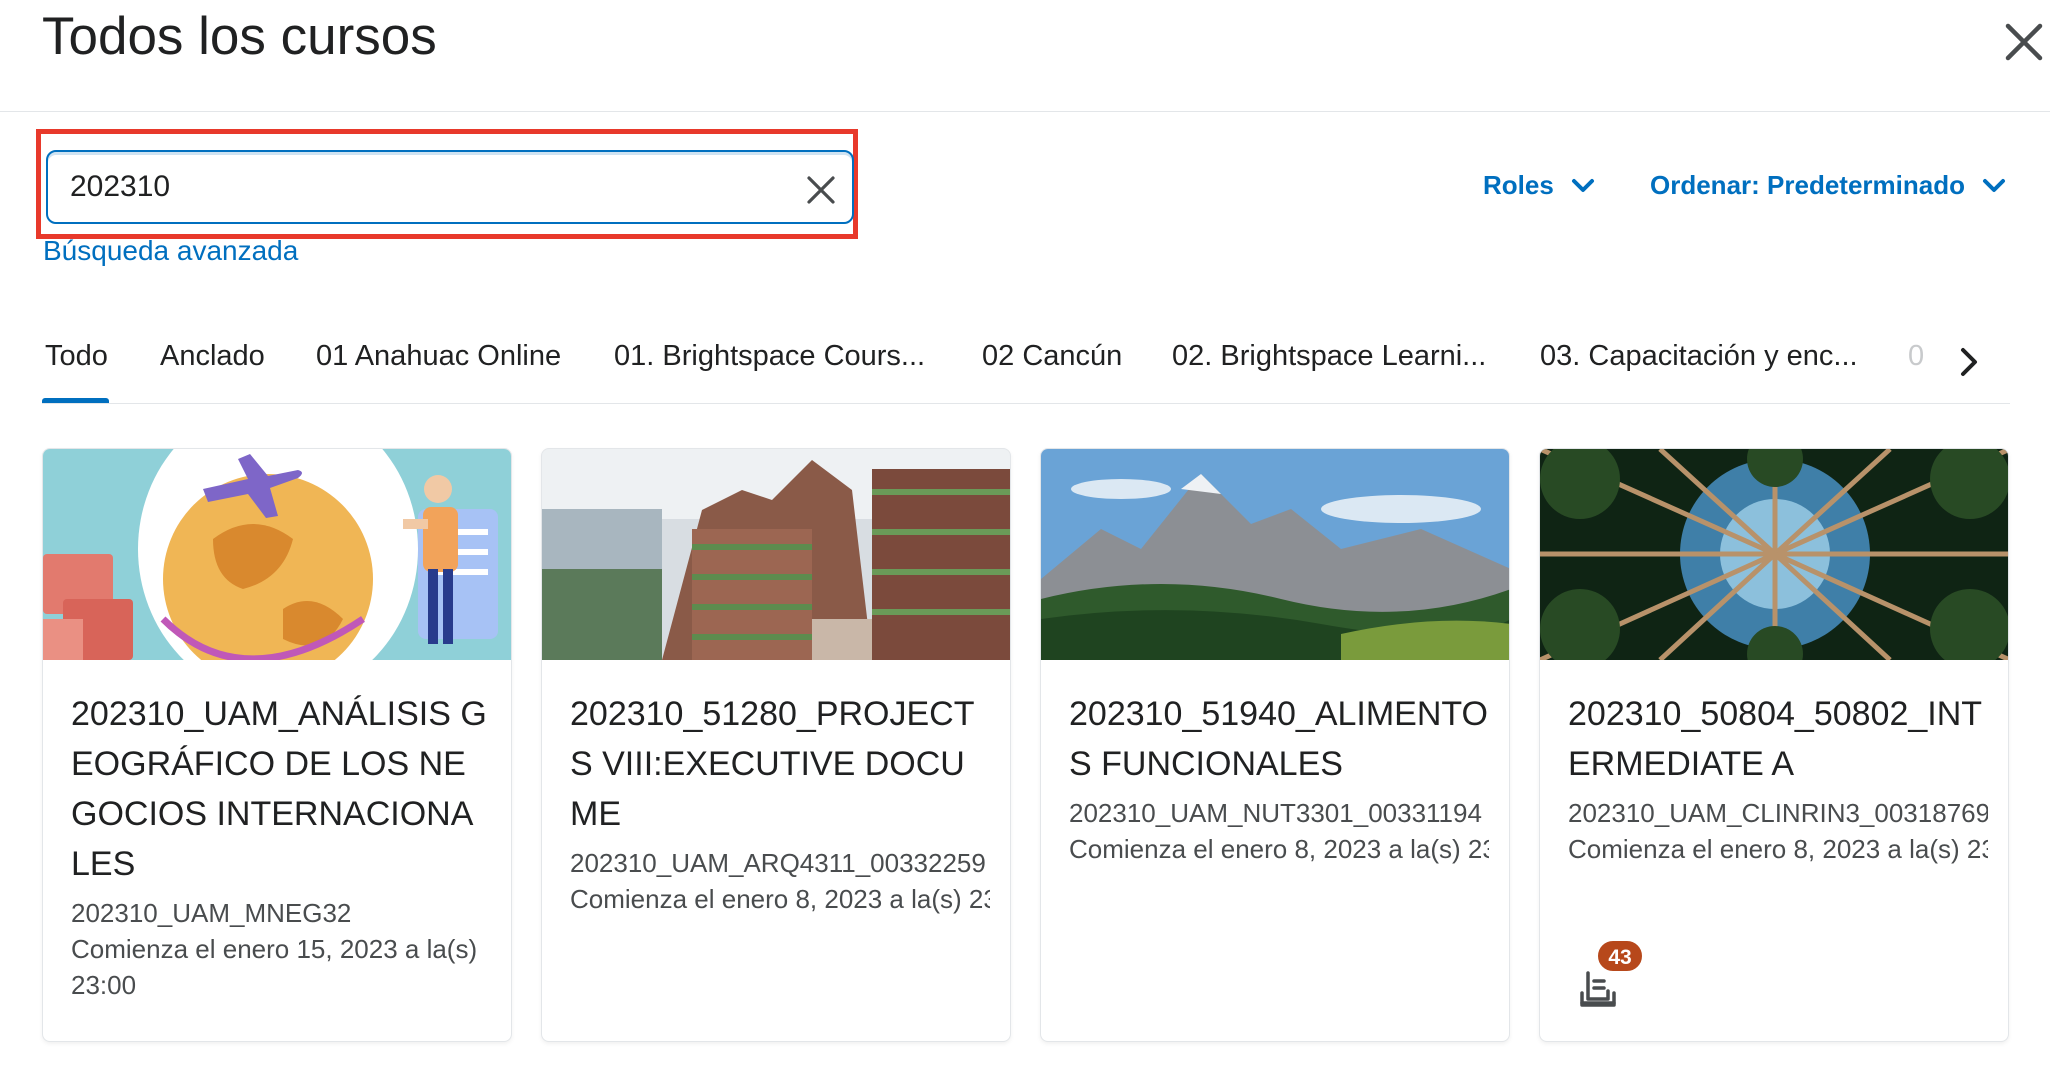 Image resolution: width=2050 pixels, height=1068 pixels. I want to click on tabs-scroll-next-button, so click(1969, 362).